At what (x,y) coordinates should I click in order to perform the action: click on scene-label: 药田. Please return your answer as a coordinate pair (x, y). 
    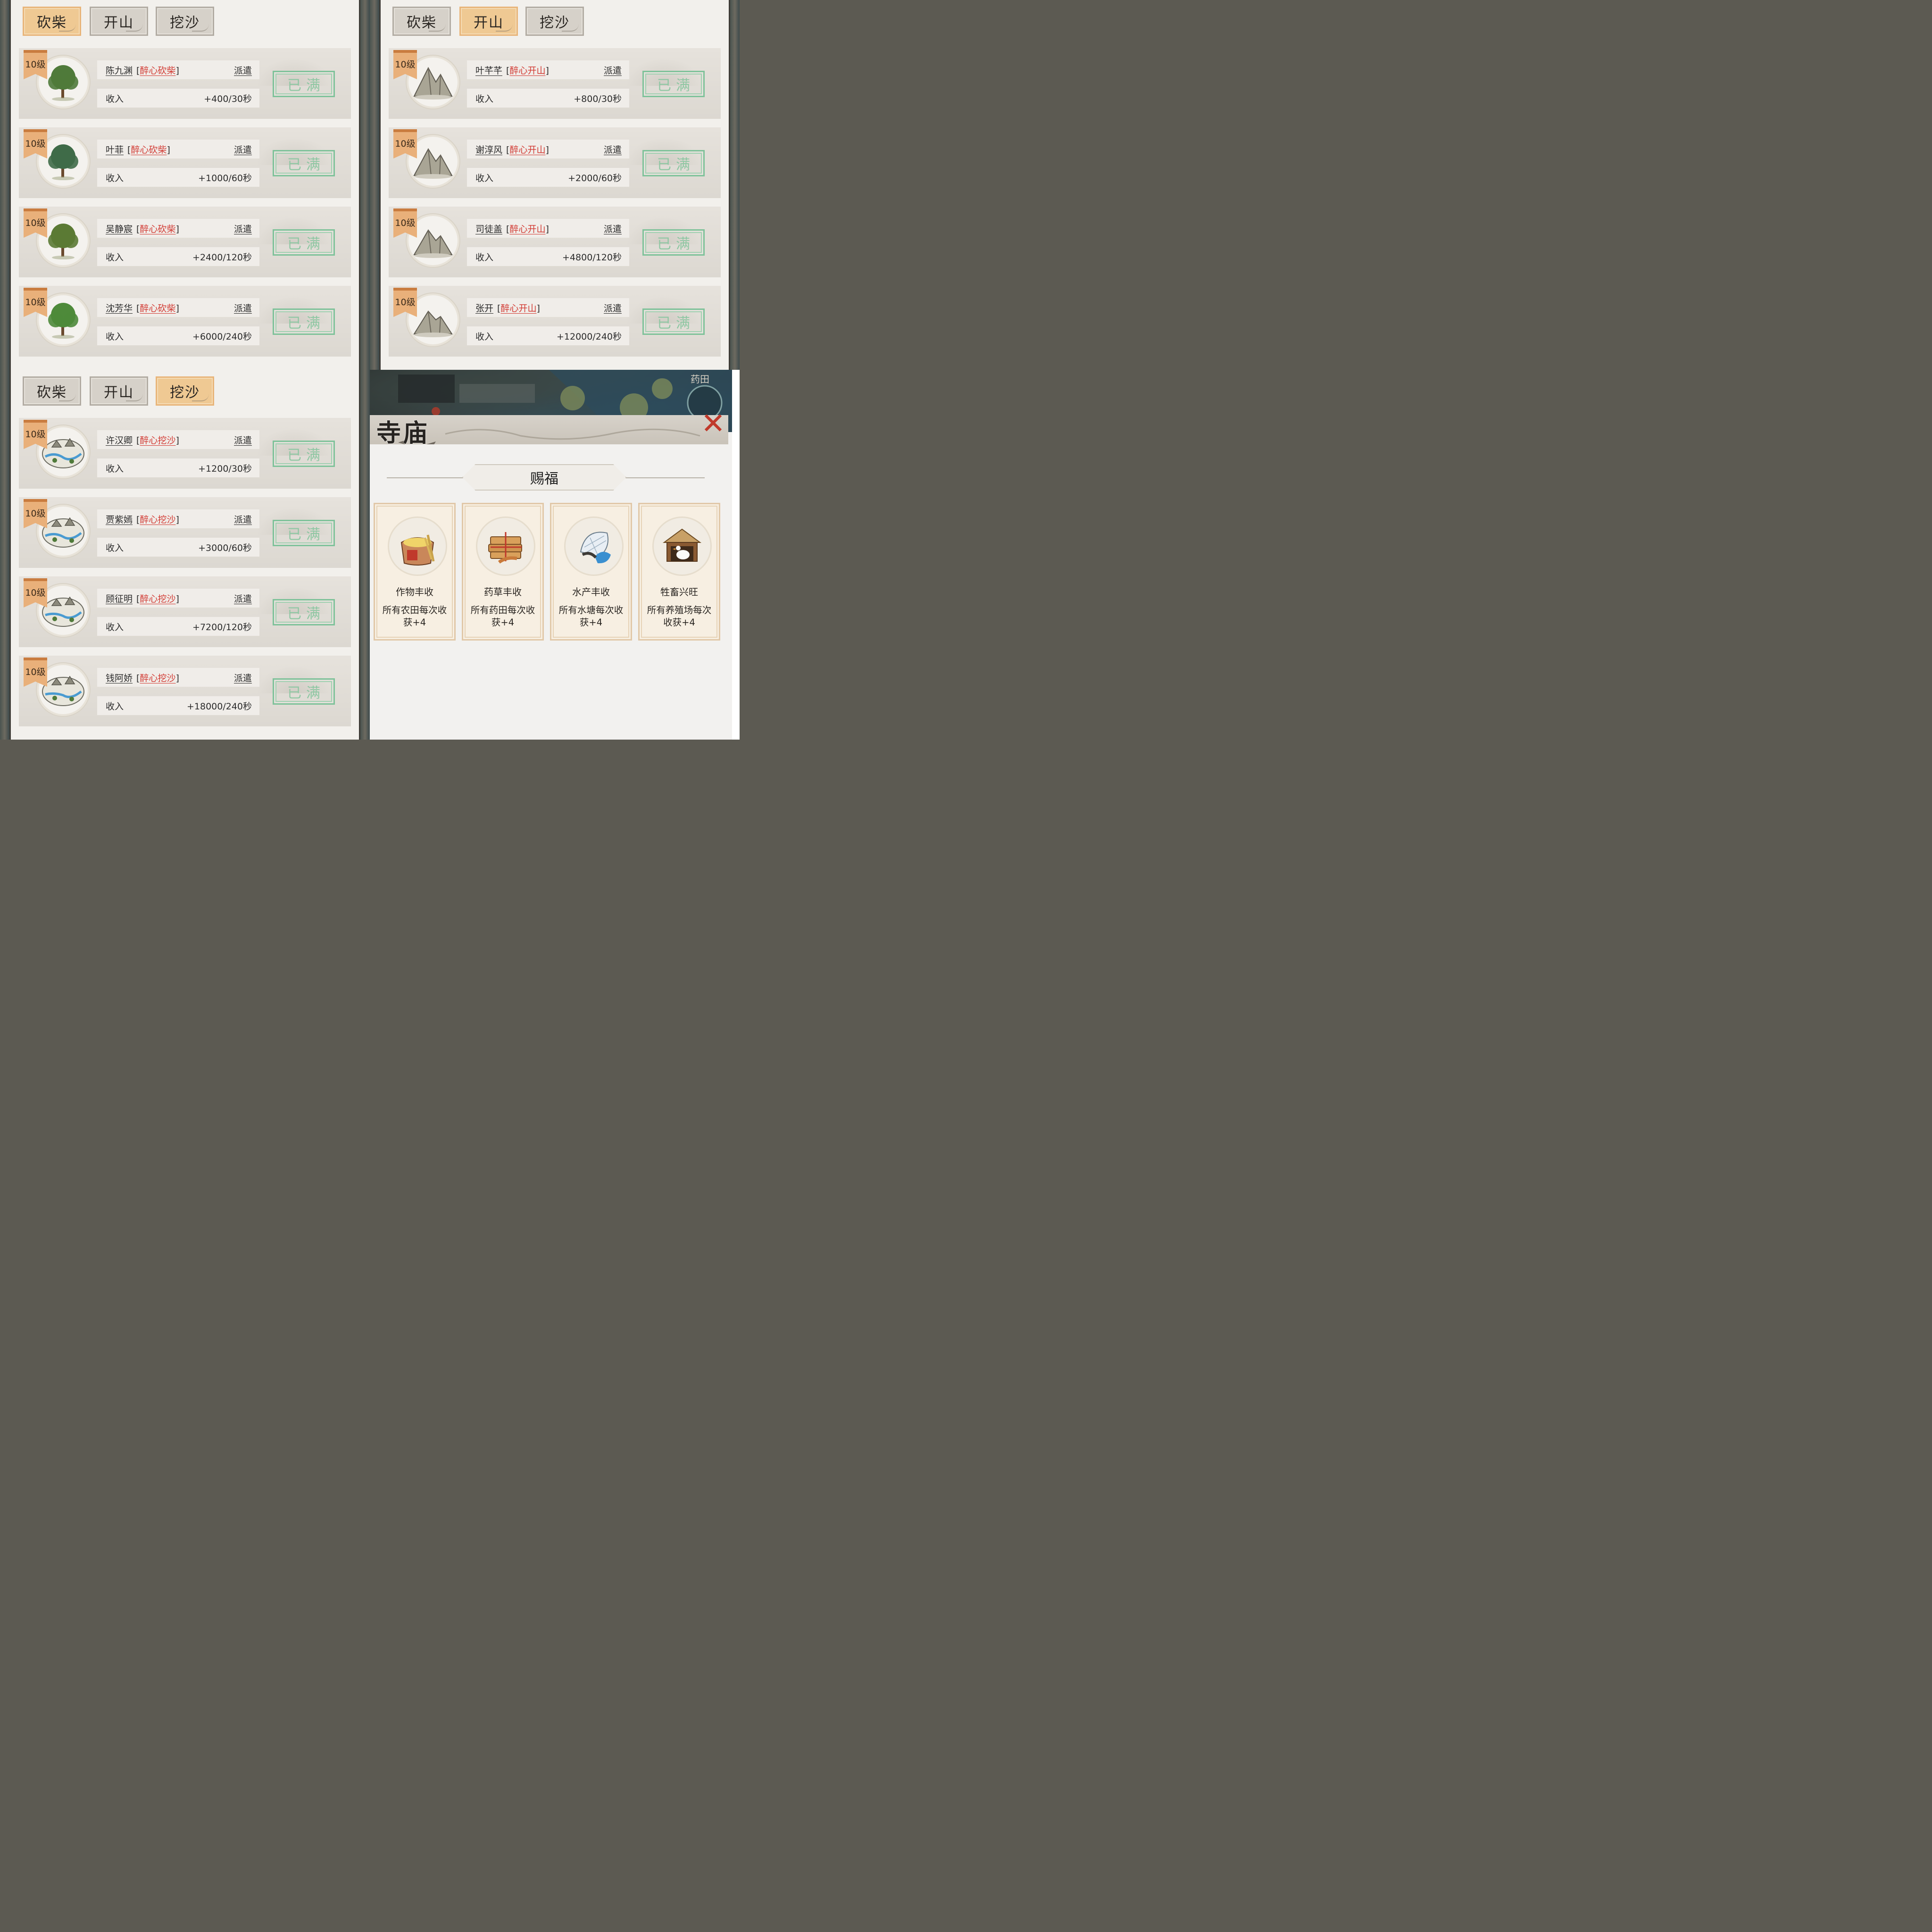
    Looking at the image, I should click on (700, 380).